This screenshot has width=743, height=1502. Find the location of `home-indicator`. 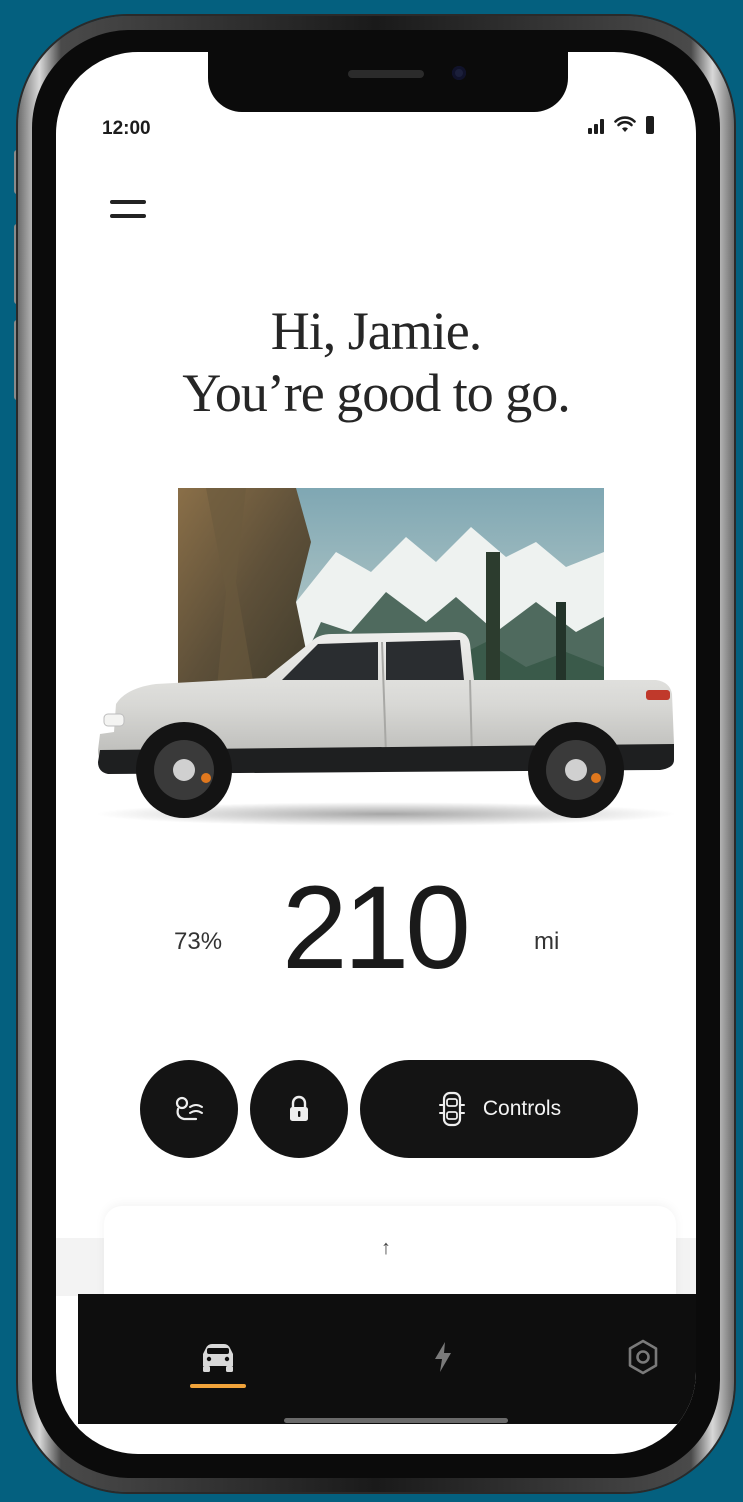

home-indicator is located at coordinates (396, 1420).